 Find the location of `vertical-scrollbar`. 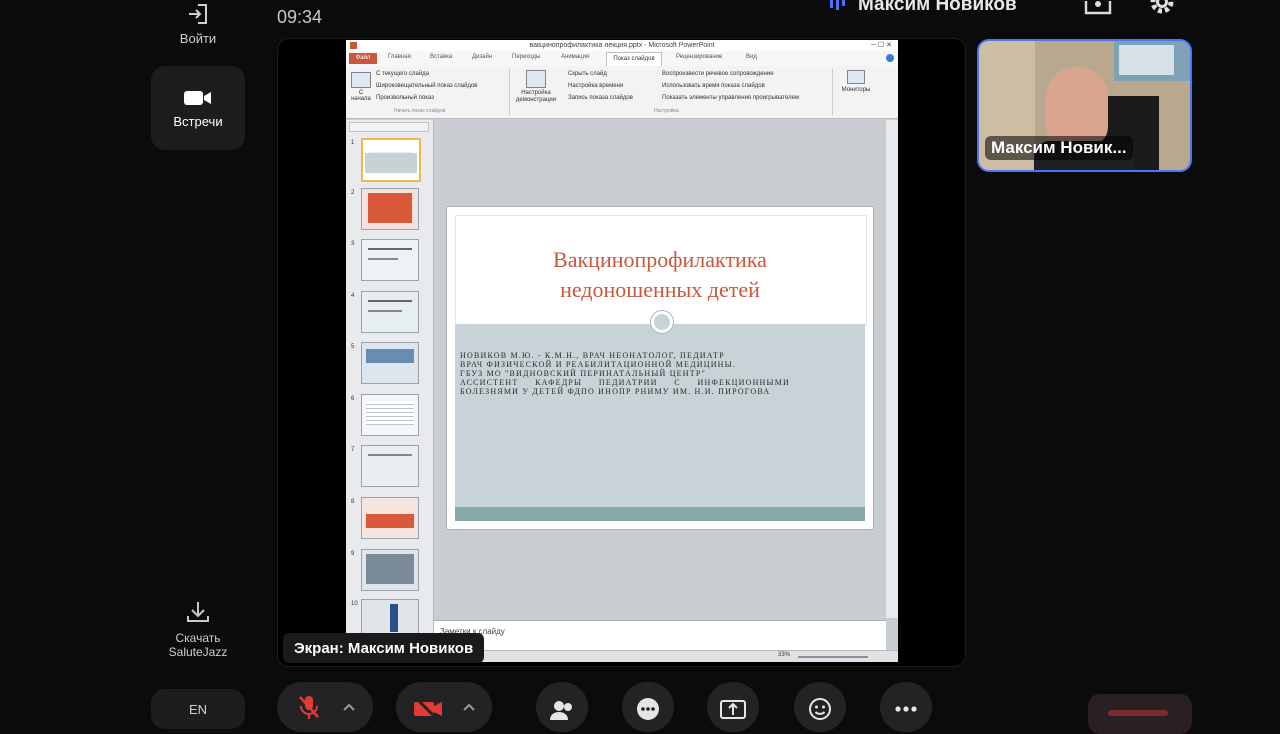

vertical-scrollbar is located at coordinates (892, 369).